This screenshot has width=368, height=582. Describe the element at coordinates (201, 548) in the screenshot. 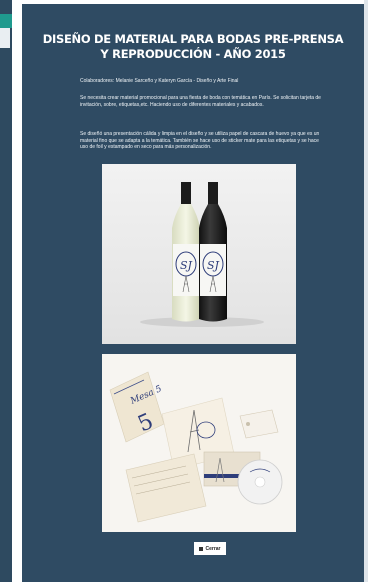

I see `close-icon` at that location.